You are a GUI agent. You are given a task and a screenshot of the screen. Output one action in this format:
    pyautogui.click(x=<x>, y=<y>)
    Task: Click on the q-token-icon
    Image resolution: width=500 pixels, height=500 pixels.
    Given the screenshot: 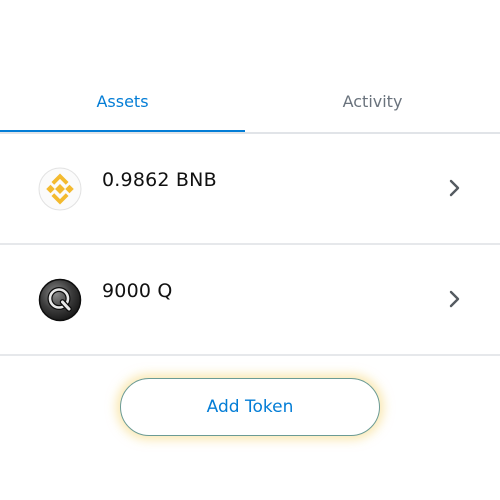 What is the action you would take?
    pyautogui.click(x=60, y=300)
    